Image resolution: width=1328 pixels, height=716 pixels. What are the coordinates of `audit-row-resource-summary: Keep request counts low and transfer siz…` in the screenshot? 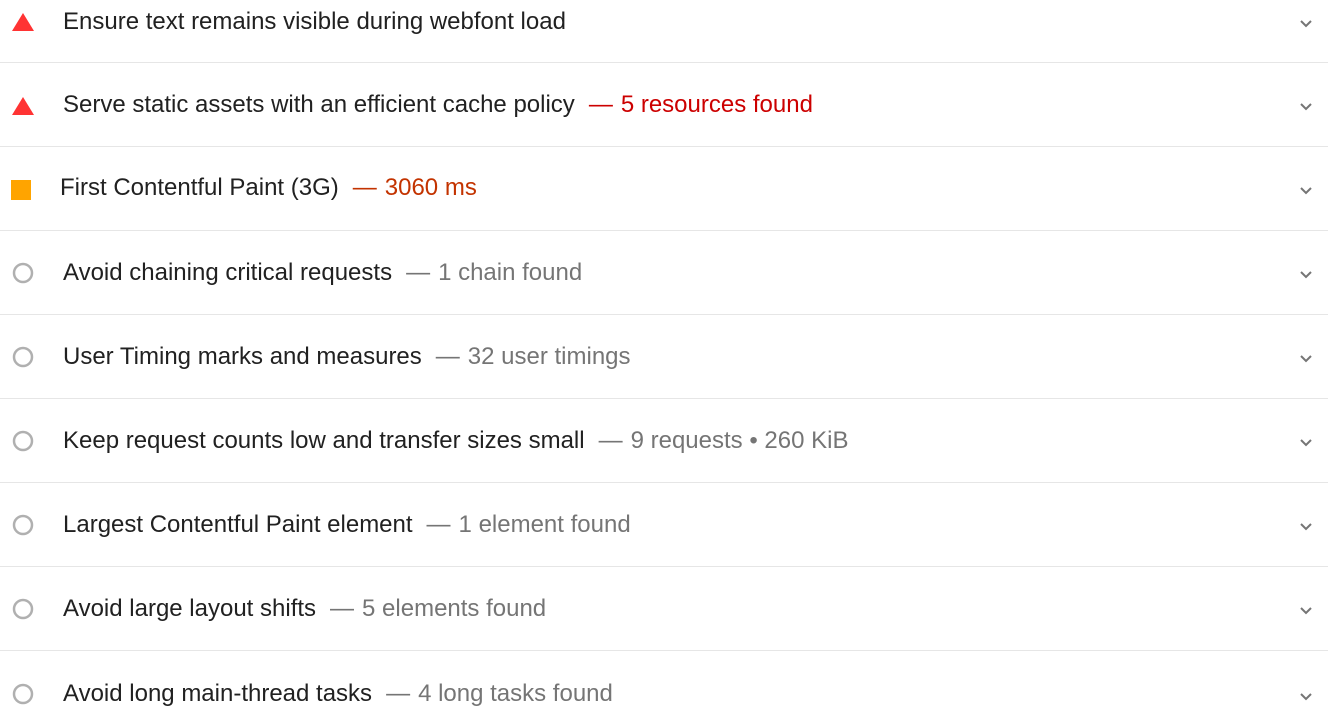 It's located at (664, 441).